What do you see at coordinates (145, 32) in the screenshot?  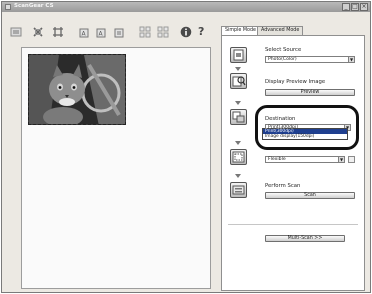 I see `grid-view-icon` at bounding box center [145, 32].